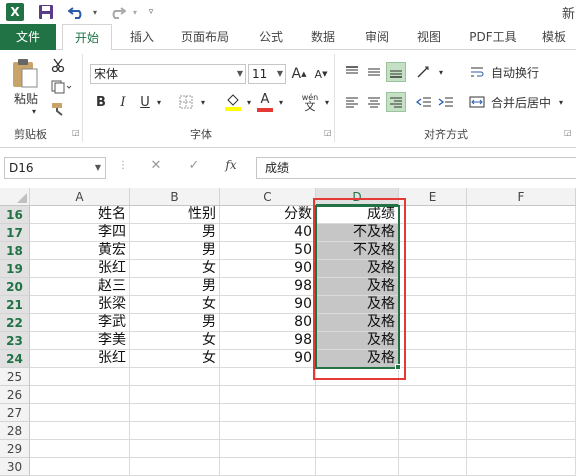 This screenshot has height=476, width=576. What do you see at coordinates (352, 102) in the screenshot?
I see `align-left-icon` at bounding box center [352, 102].